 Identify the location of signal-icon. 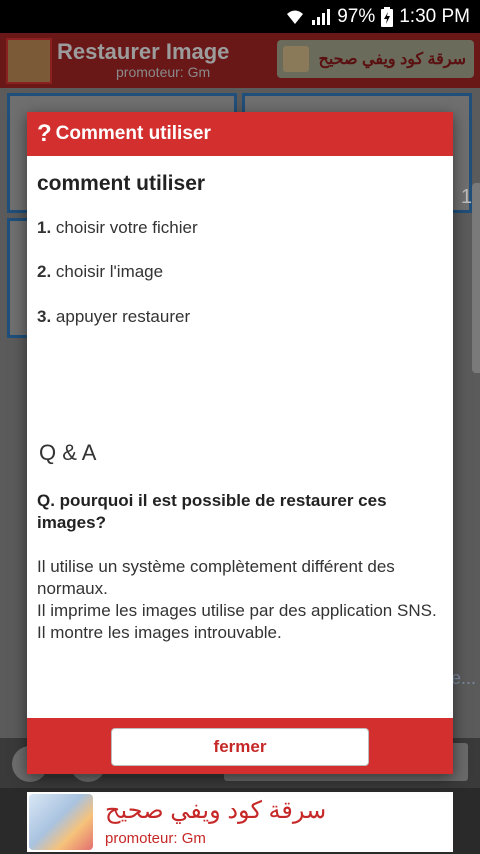
(321, 17).